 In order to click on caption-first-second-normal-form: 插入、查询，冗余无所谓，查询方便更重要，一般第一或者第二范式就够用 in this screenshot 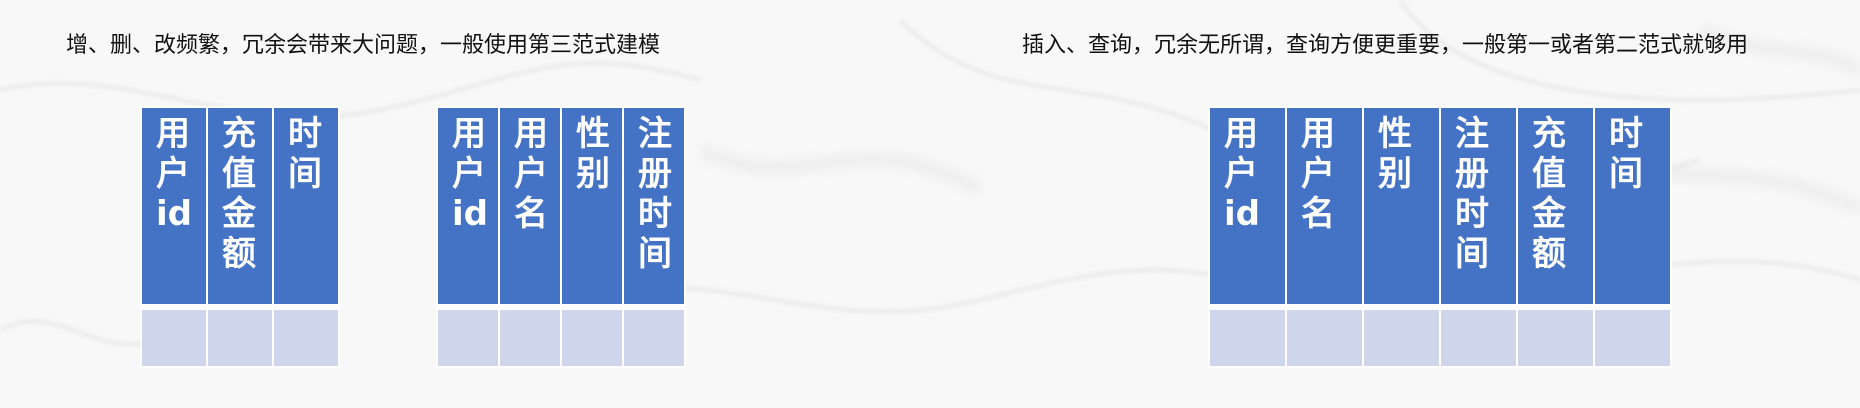, I will do `click(1385, 45)`.